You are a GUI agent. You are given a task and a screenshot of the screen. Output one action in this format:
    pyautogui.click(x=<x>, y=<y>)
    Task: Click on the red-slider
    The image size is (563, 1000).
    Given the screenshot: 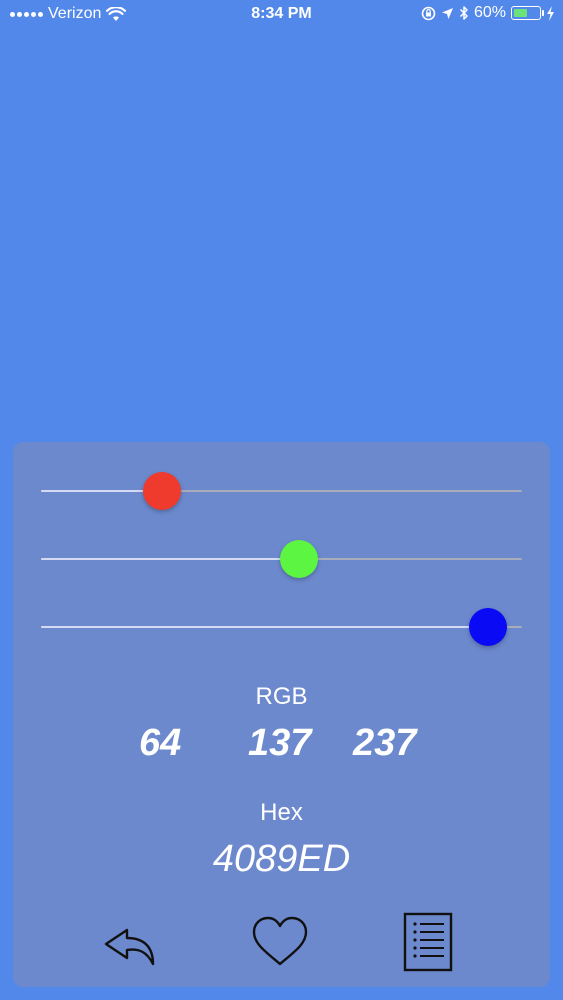 What is the action you would take?
    pyautogui.click(x=281, y=491)
    